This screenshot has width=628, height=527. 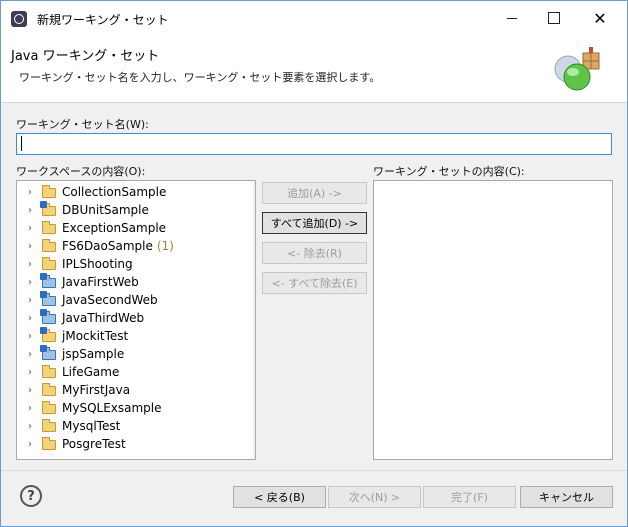 What do you see at coordinates (91, 426) in the screenshot?
I see `tree-item-label: MysqlTest` at bounding box center [91, 426].